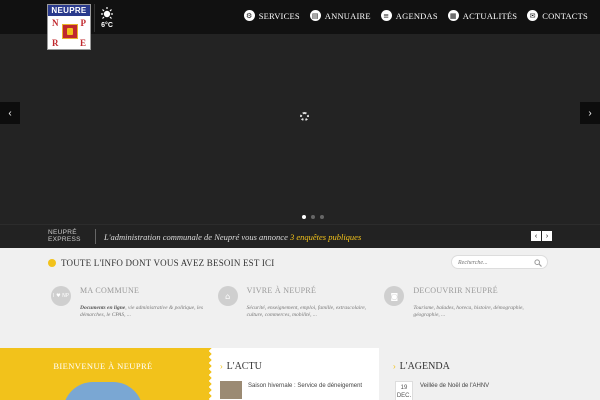 This screenshot has width=600, height=400. What do you see at coordinates (314, 290) in the screenshot?
I see `column-title: VIVRE À NEUPRÉ` at bounding box center [314, 290].